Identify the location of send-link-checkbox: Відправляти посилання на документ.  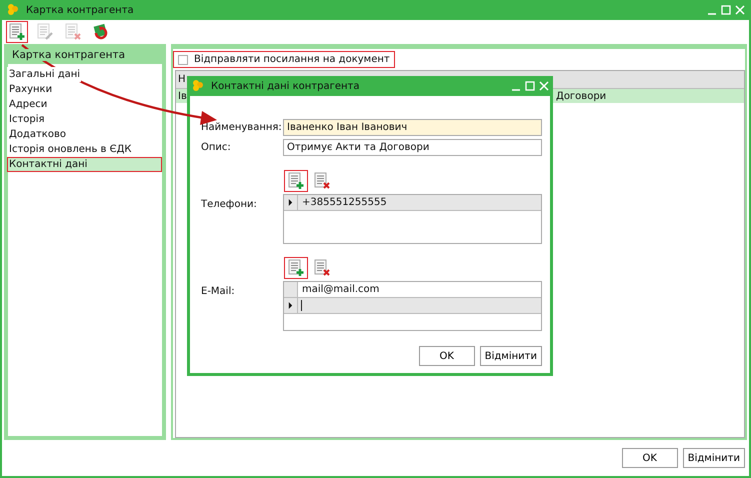
(284, 59).